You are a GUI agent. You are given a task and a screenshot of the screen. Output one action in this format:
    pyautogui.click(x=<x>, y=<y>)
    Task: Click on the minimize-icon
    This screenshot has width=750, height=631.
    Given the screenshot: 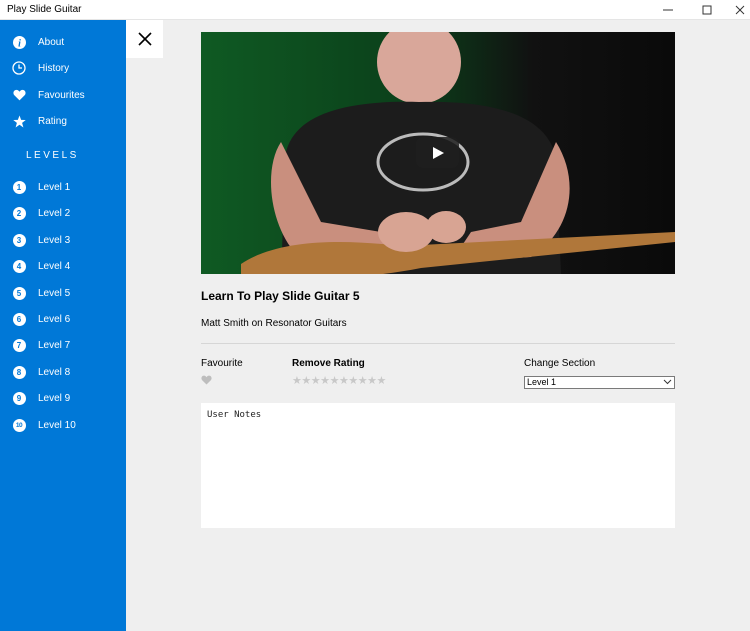 What is the action you would take?
    pyautogui.click(x=667, y=10)
    